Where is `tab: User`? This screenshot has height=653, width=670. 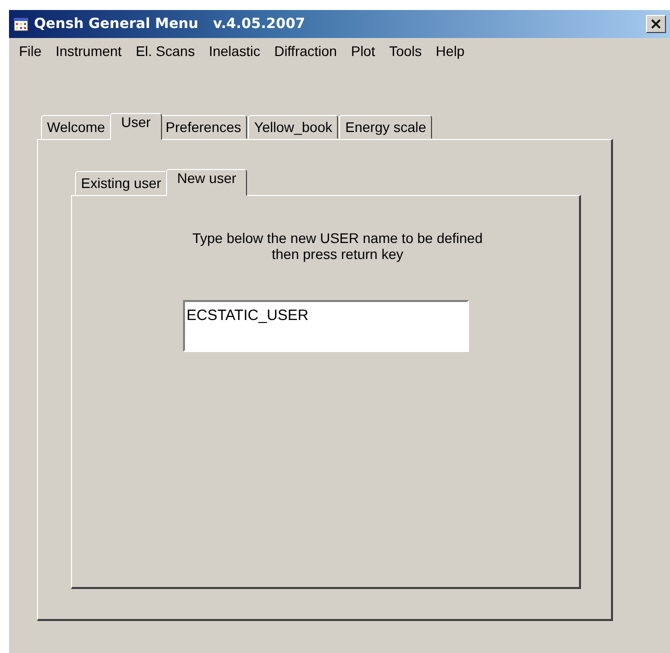
tab: User is located at coordinates (136, 126).